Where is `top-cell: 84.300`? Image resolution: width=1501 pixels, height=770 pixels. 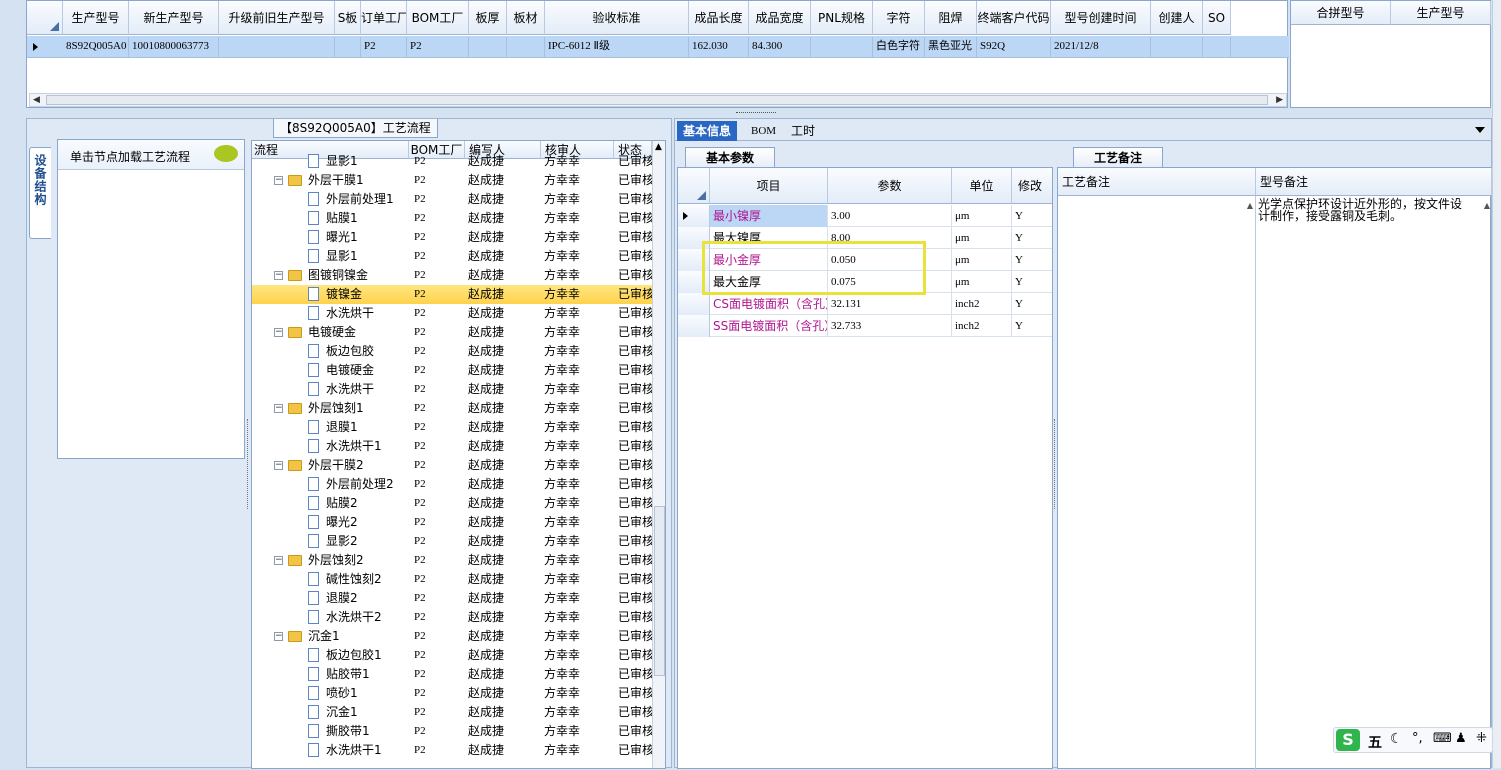
top-cell: 84.300 is located at coordinates (780, 47).